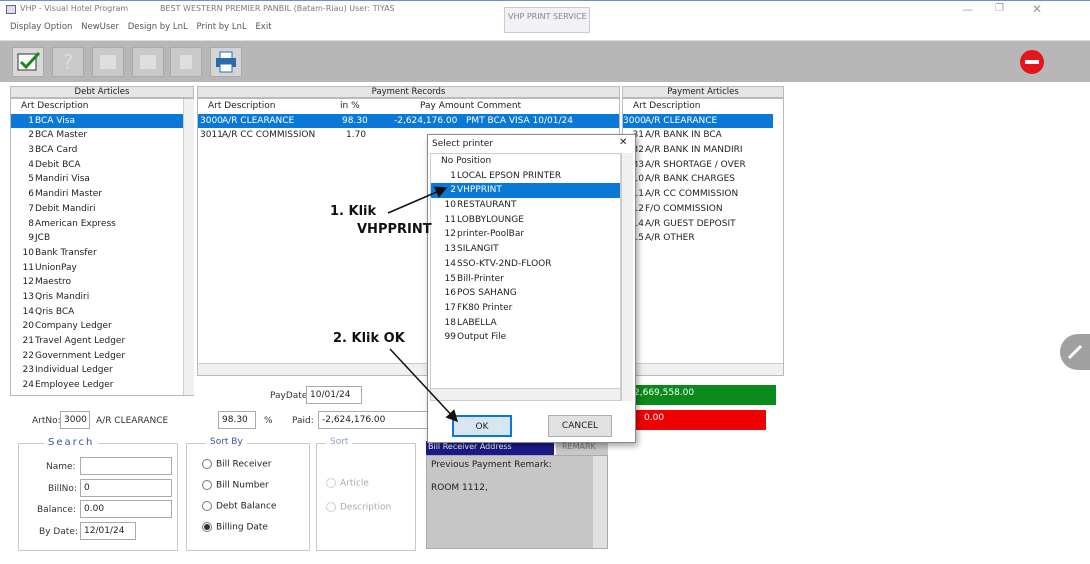 This screenshot has width=1090, height=564. What do you see at coordinates (97, 312) in the screenshot?
I see `debt-row: 14Qris BCA` at bounding box center [97, 312].